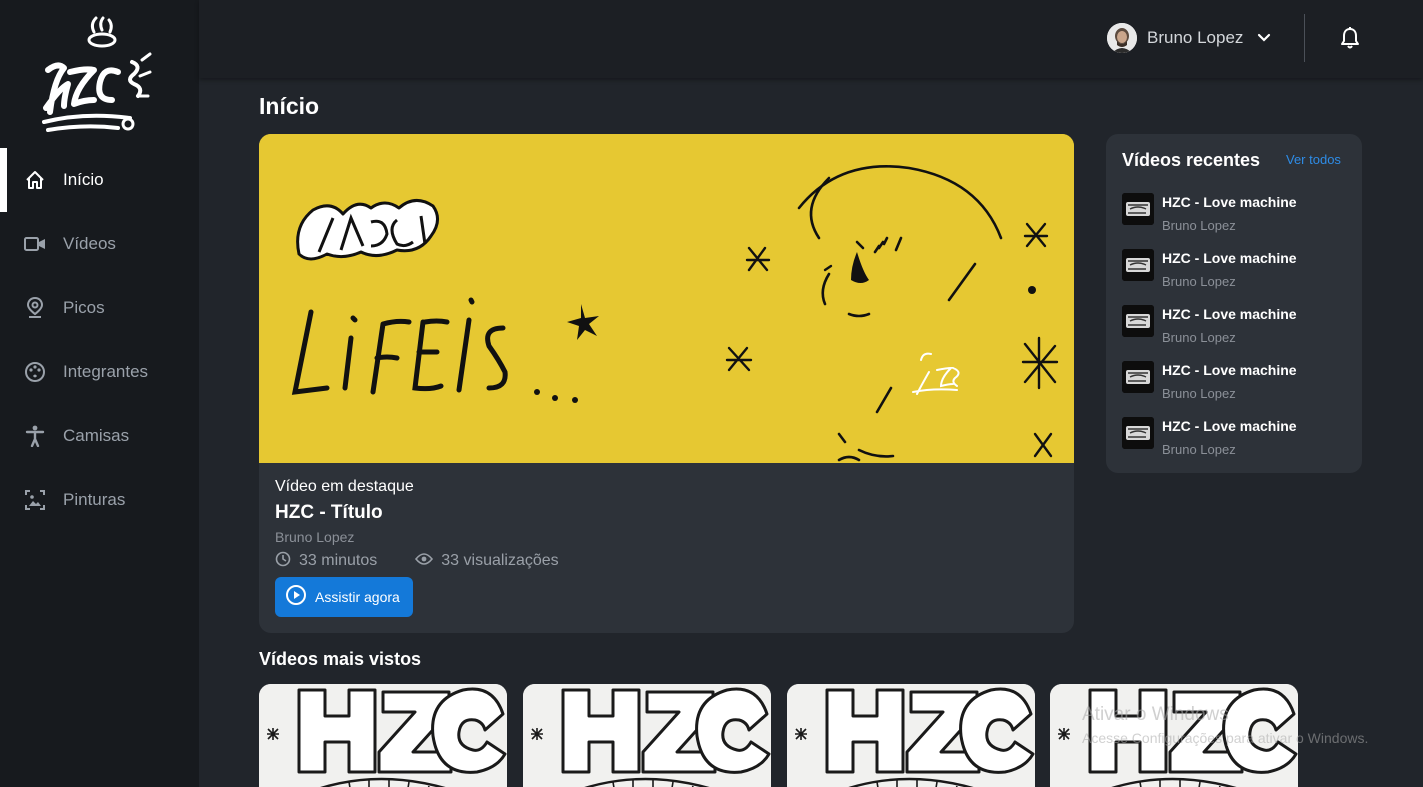 Image resolution: width=1423 pixels, height=787 pixels. I want to click on sidebar-item-videos: Vídeos, so click(99, 244).